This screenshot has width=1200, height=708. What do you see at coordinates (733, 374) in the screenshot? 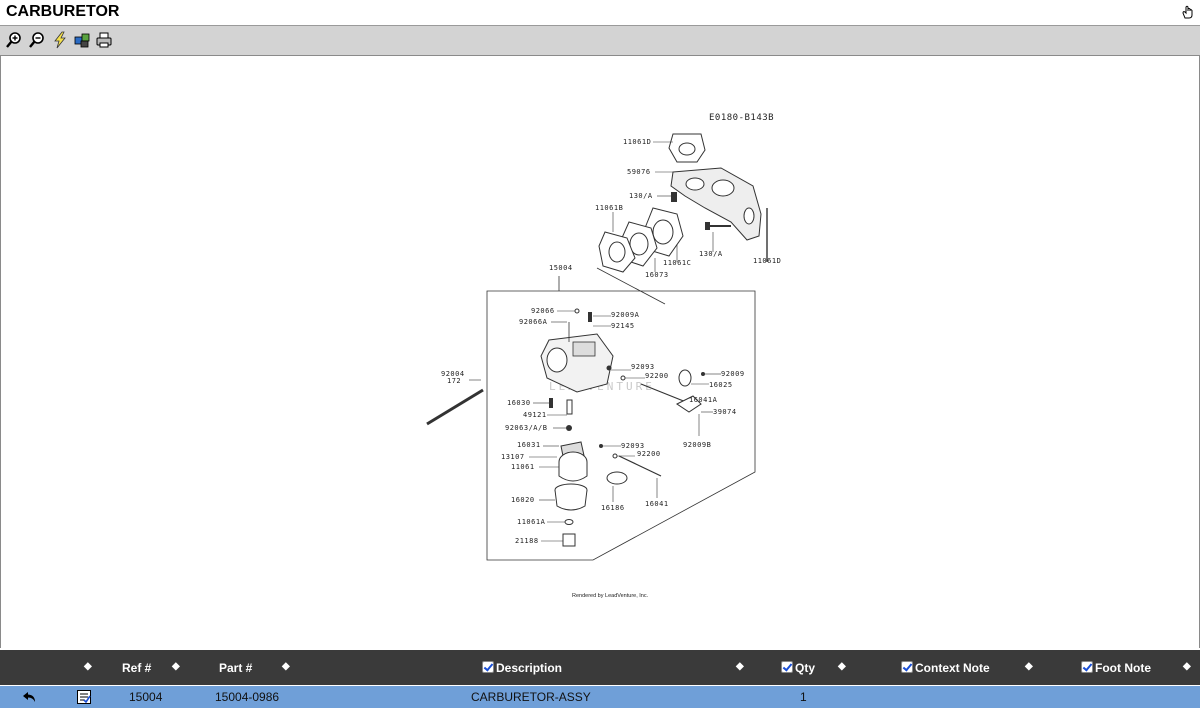
I see `callout-92009: 92009` at bounding box center [733, 374].